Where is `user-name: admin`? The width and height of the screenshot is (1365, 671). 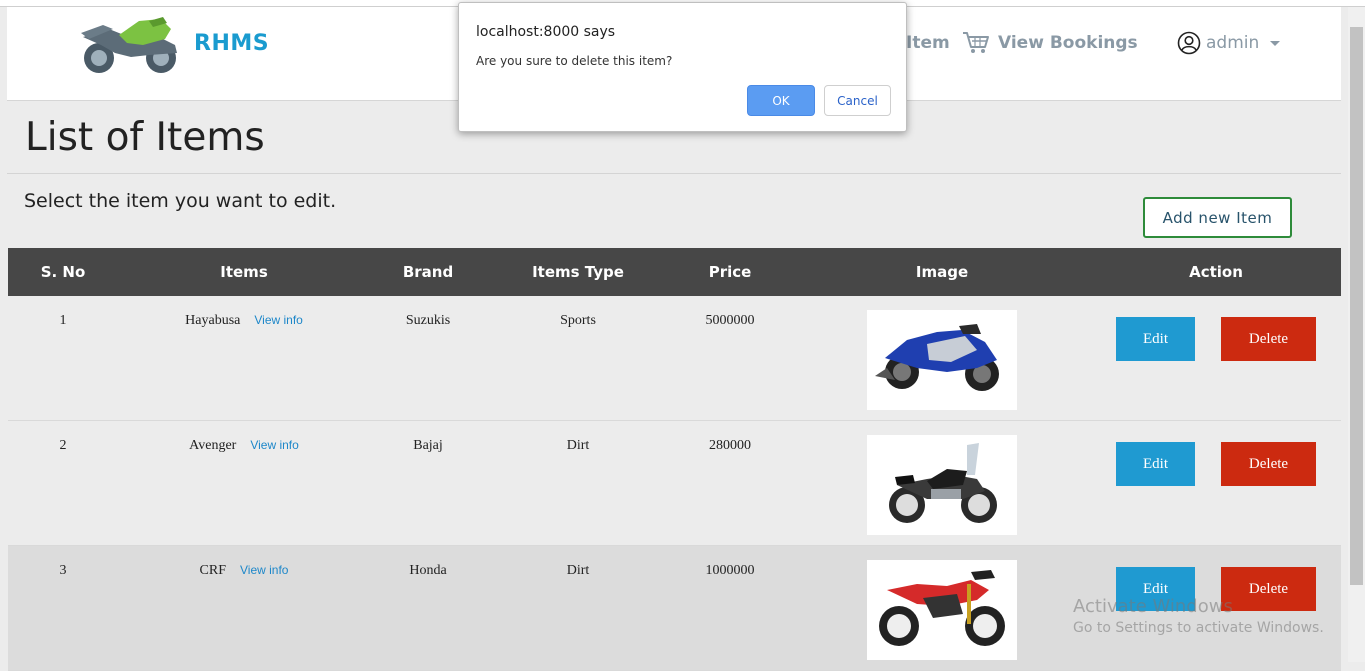 user-name: admin is located at coordinates (1233, 43).